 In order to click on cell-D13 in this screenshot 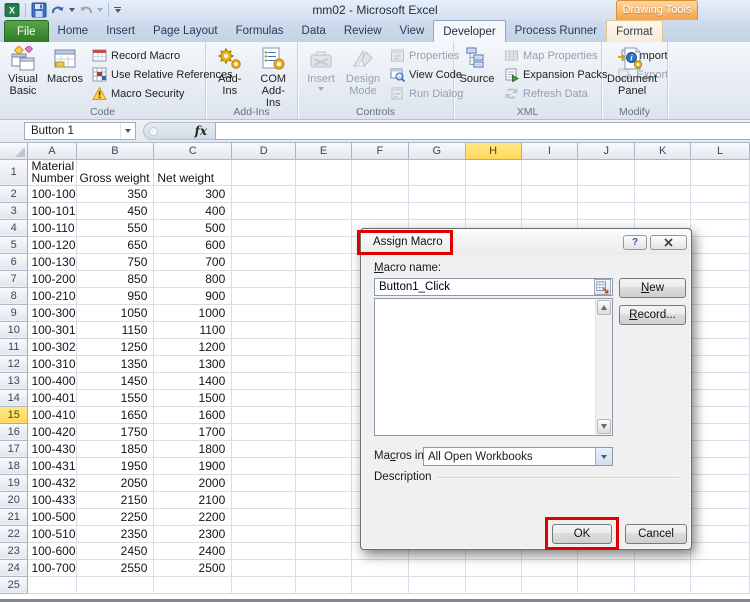, I will do `click(264, 381)`.